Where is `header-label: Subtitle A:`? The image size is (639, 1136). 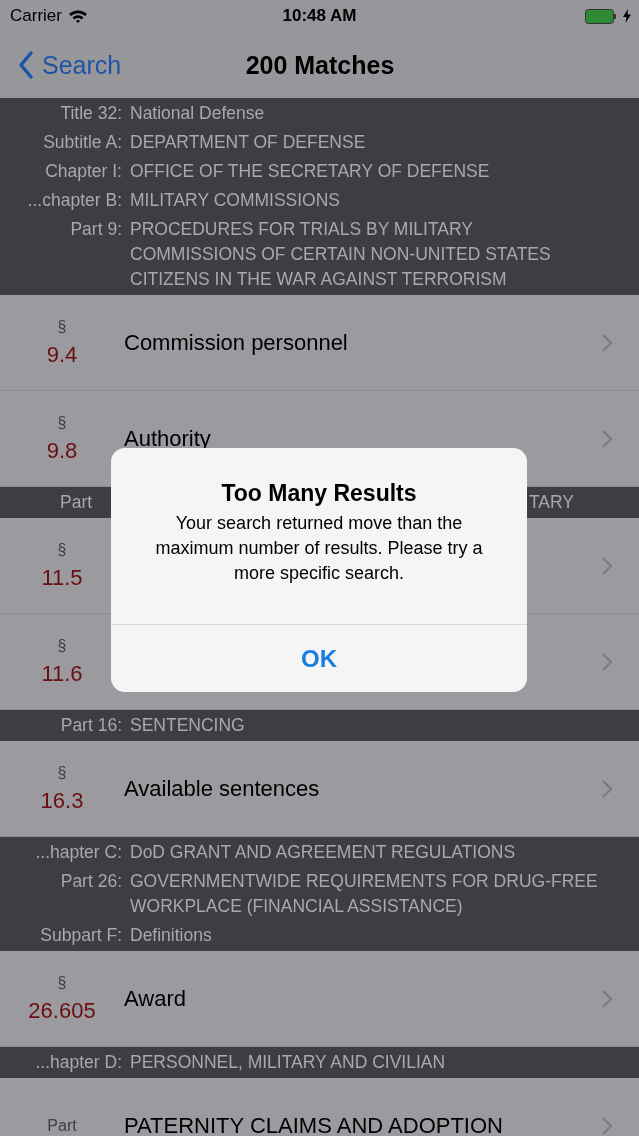
header-label: Subtitle A: is located at coordinates (82, 142).